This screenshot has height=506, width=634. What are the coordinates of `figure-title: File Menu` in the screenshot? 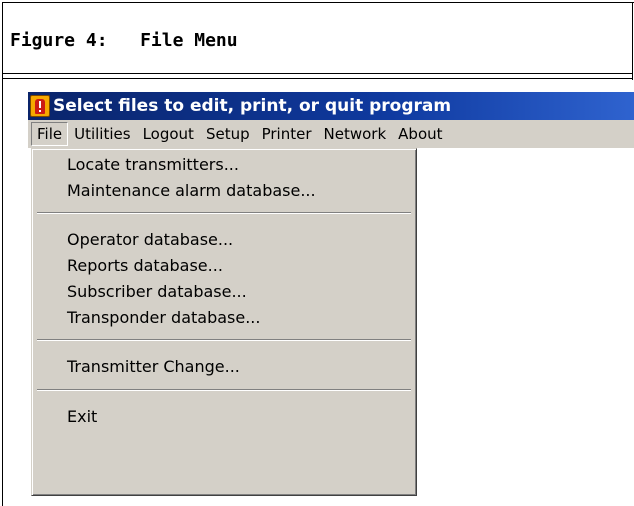 It's located at (189, 40).